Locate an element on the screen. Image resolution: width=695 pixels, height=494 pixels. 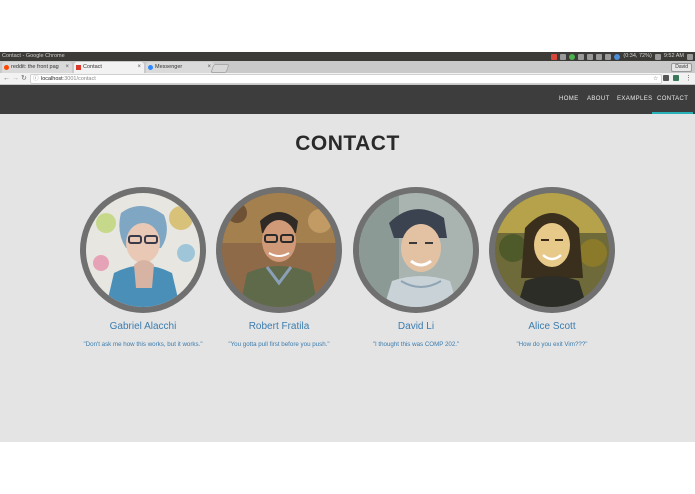
wifi-icon is located at coordinates (581, 56).